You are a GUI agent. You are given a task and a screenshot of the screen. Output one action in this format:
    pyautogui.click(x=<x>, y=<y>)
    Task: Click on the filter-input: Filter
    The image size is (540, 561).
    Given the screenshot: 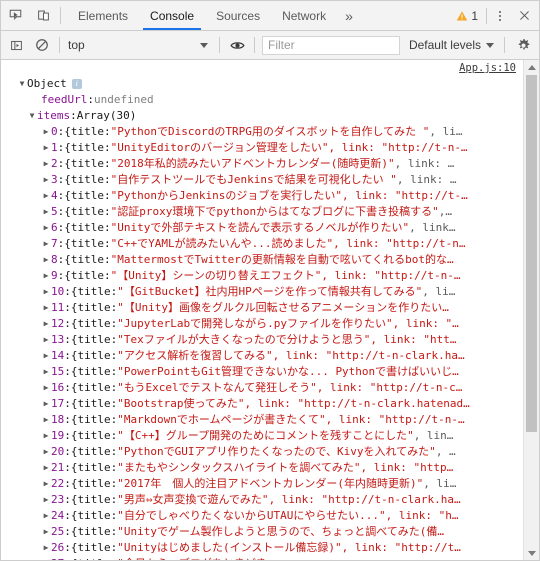 What is the action you would take?
    pyautogui.click(x=331, y=45)
    